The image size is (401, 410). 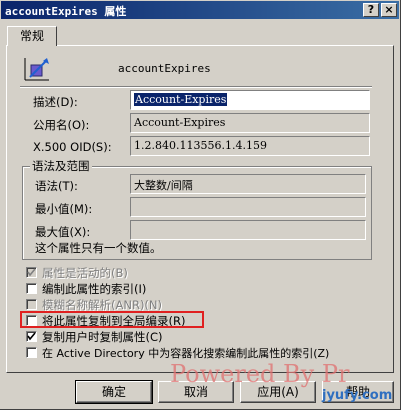 What do you see at coordinates (31, 304) in the screenshot?
I see `checkbox-anr` at bounding box center [31, 304].